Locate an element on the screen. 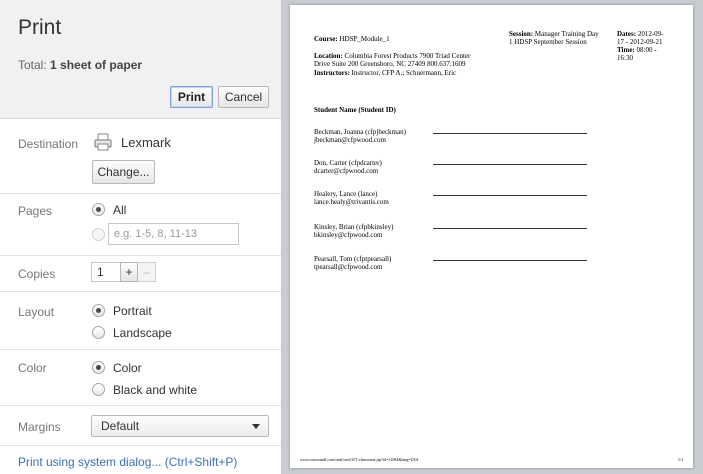  student-email: dcarter@cfpwood.com is located at coordinates (346, 171).